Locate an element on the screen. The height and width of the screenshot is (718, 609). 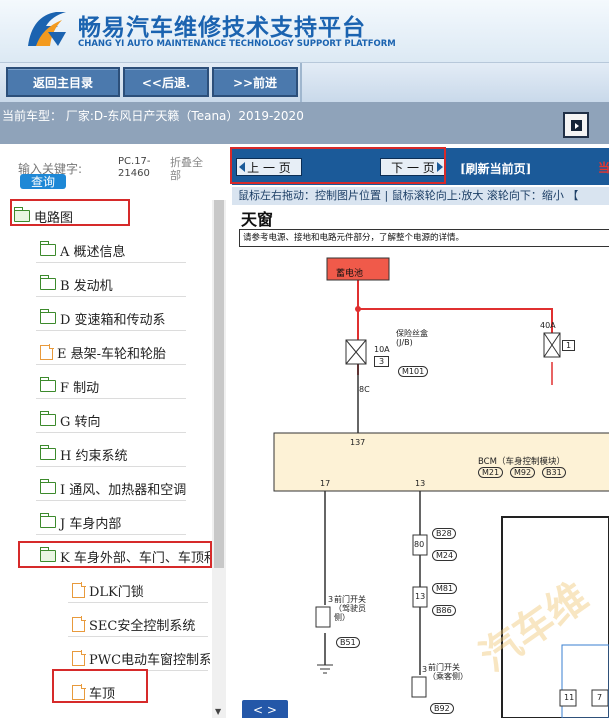
tree-item-label: I 通风、加热器和空调 is located at coordinates (123, 490).